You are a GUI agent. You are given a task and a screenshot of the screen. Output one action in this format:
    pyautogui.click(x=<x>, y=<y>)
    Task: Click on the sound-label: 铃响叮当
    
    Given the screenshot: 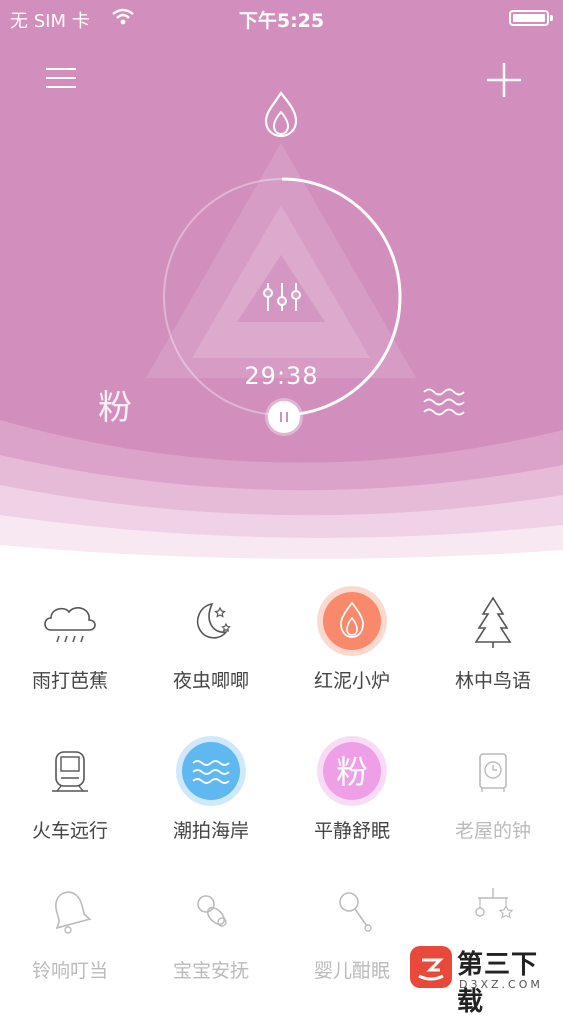 What is the action you would take?
    pyautogui.click(x=69, y=971)
    